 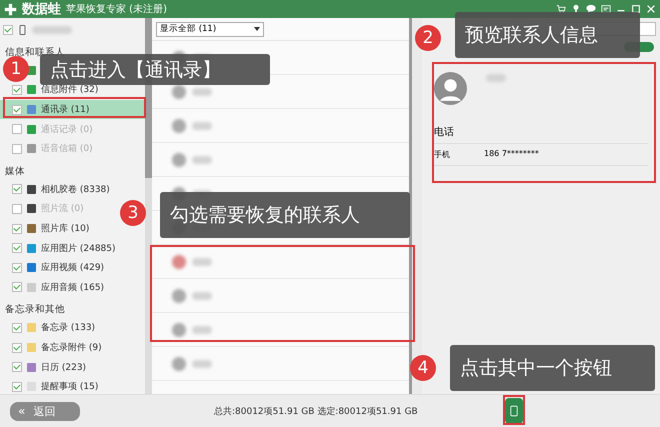 What do you see at coordinates (68, 327) in the screenshot?
I see `item-label: 备忘录 (133)` at bounding box center [68, 327].